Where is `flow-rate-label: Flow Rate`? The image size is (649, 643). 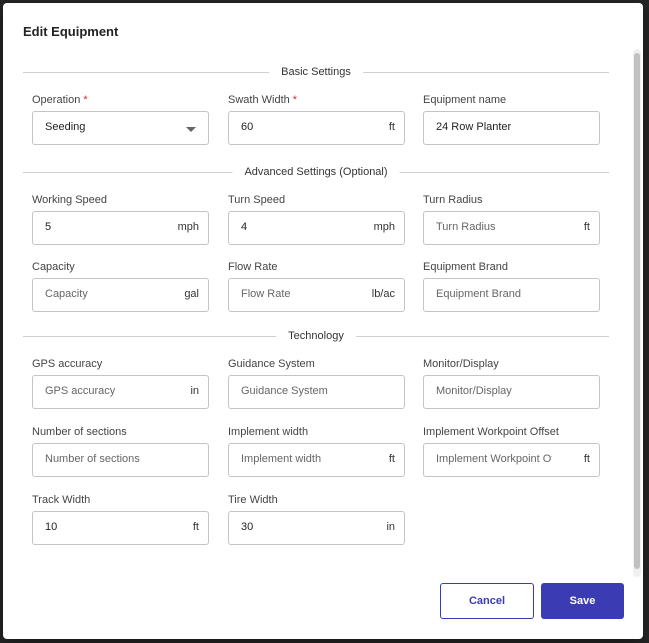 flow-rate-label: Flow Rate is located at coordinates (253, 267).